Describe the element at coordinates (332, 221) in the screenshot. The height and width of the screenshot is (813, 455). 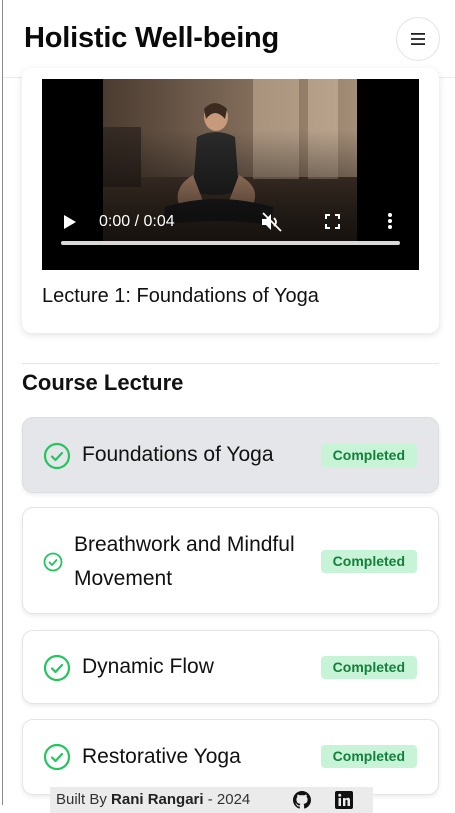
I see `fullscreen-icon` at that location.